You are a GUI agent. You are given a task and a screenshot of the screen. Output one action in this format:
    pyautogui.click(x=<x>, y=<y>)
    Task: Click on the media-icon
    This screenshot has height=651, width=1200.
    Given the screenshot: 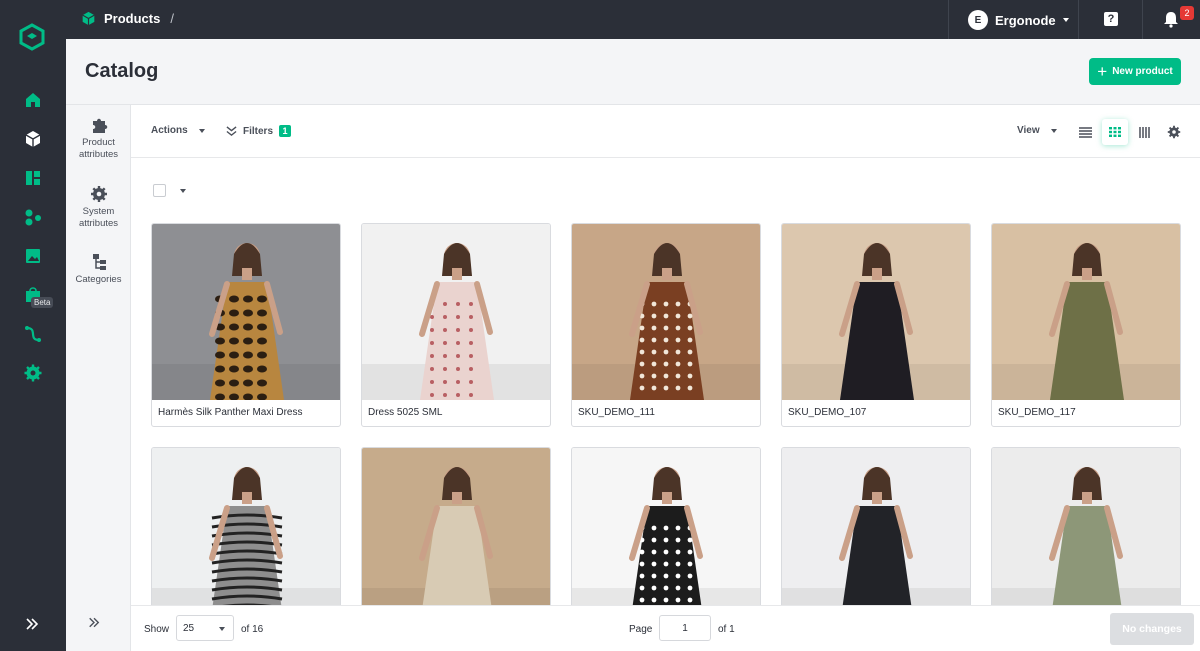 What is the action you would take?
    pyautogui.click(x=33, y=256)
    